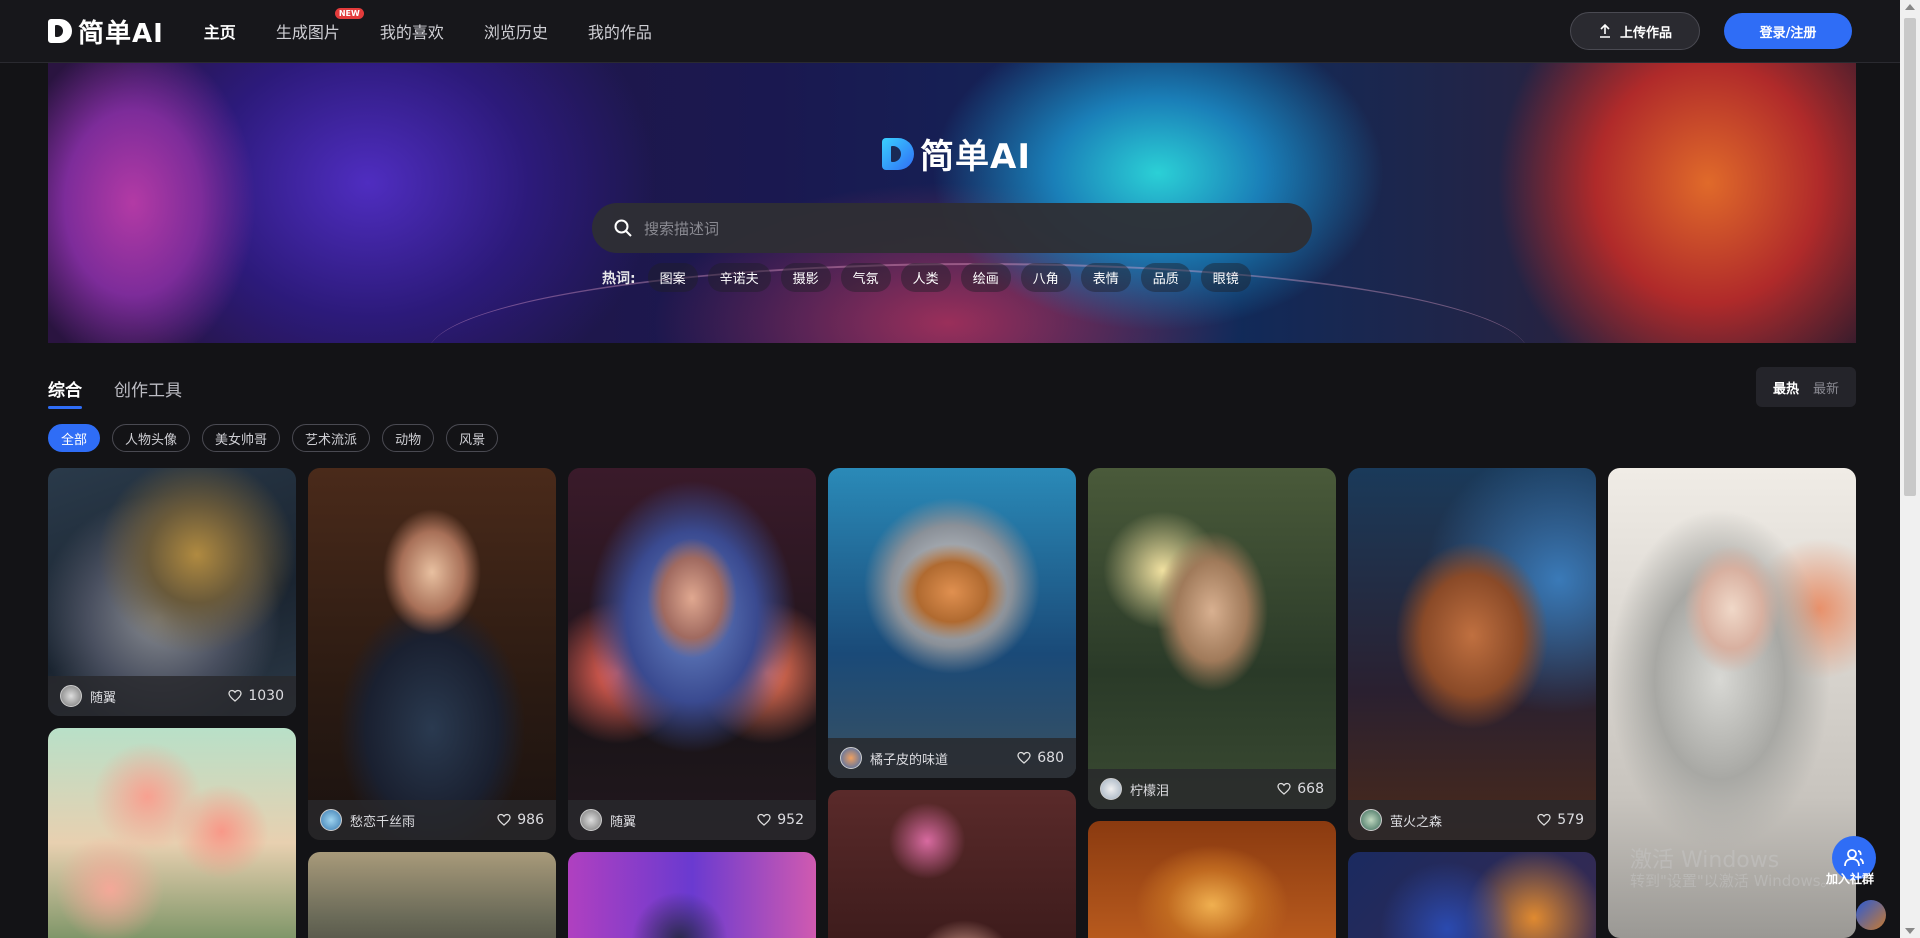 The width and height of the screenshot is (1920, 938). I want to click on gallery-card: 柠檬泪 668, so click(1212, 638).